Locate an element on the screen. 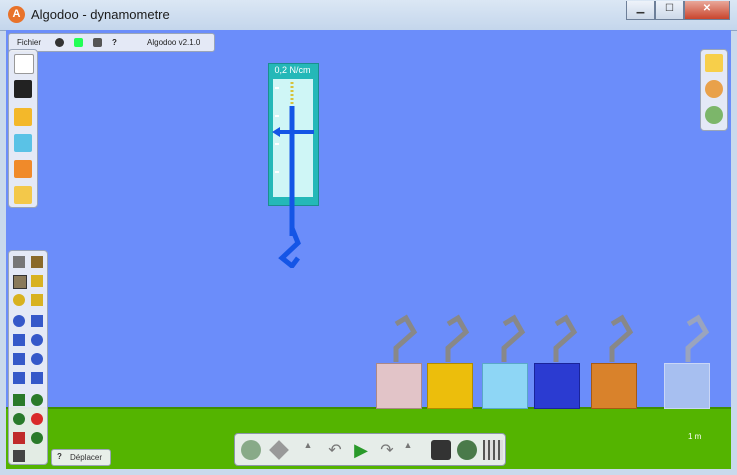 The image size is (737, 475). brush-tool-icon is located at coordinates (19, 456).